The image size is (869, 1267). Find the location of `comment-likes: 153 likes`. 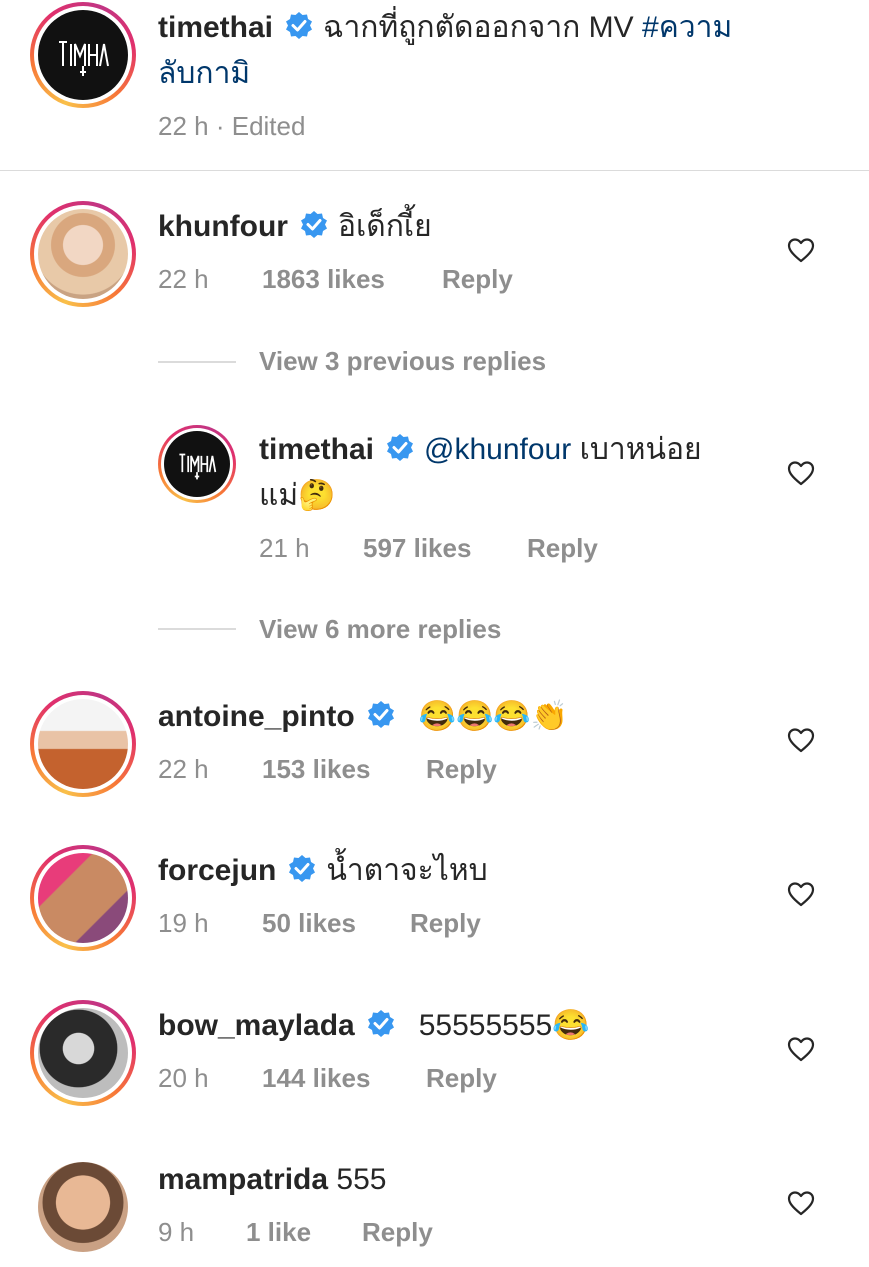

comment-likes: 153 likes is located at coordinates (344, 769).